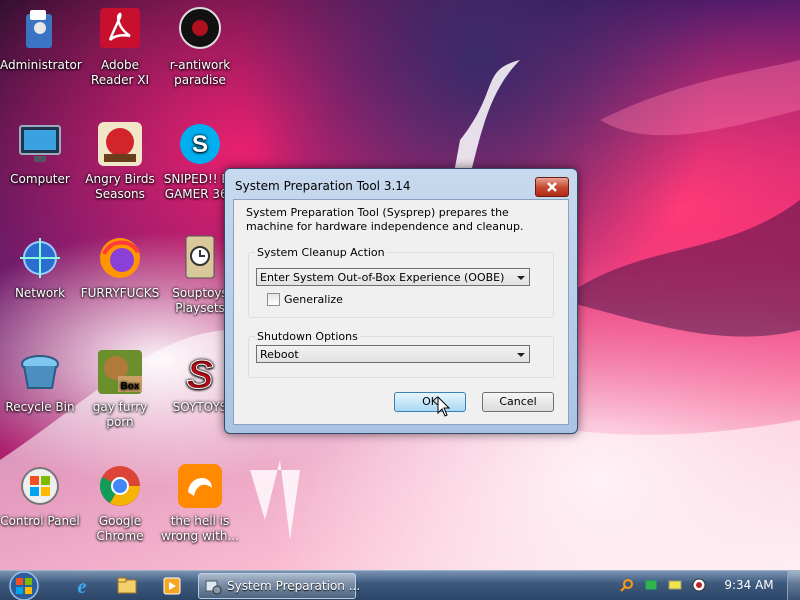  I want to click on souptoys-icon, so click(200, 258).